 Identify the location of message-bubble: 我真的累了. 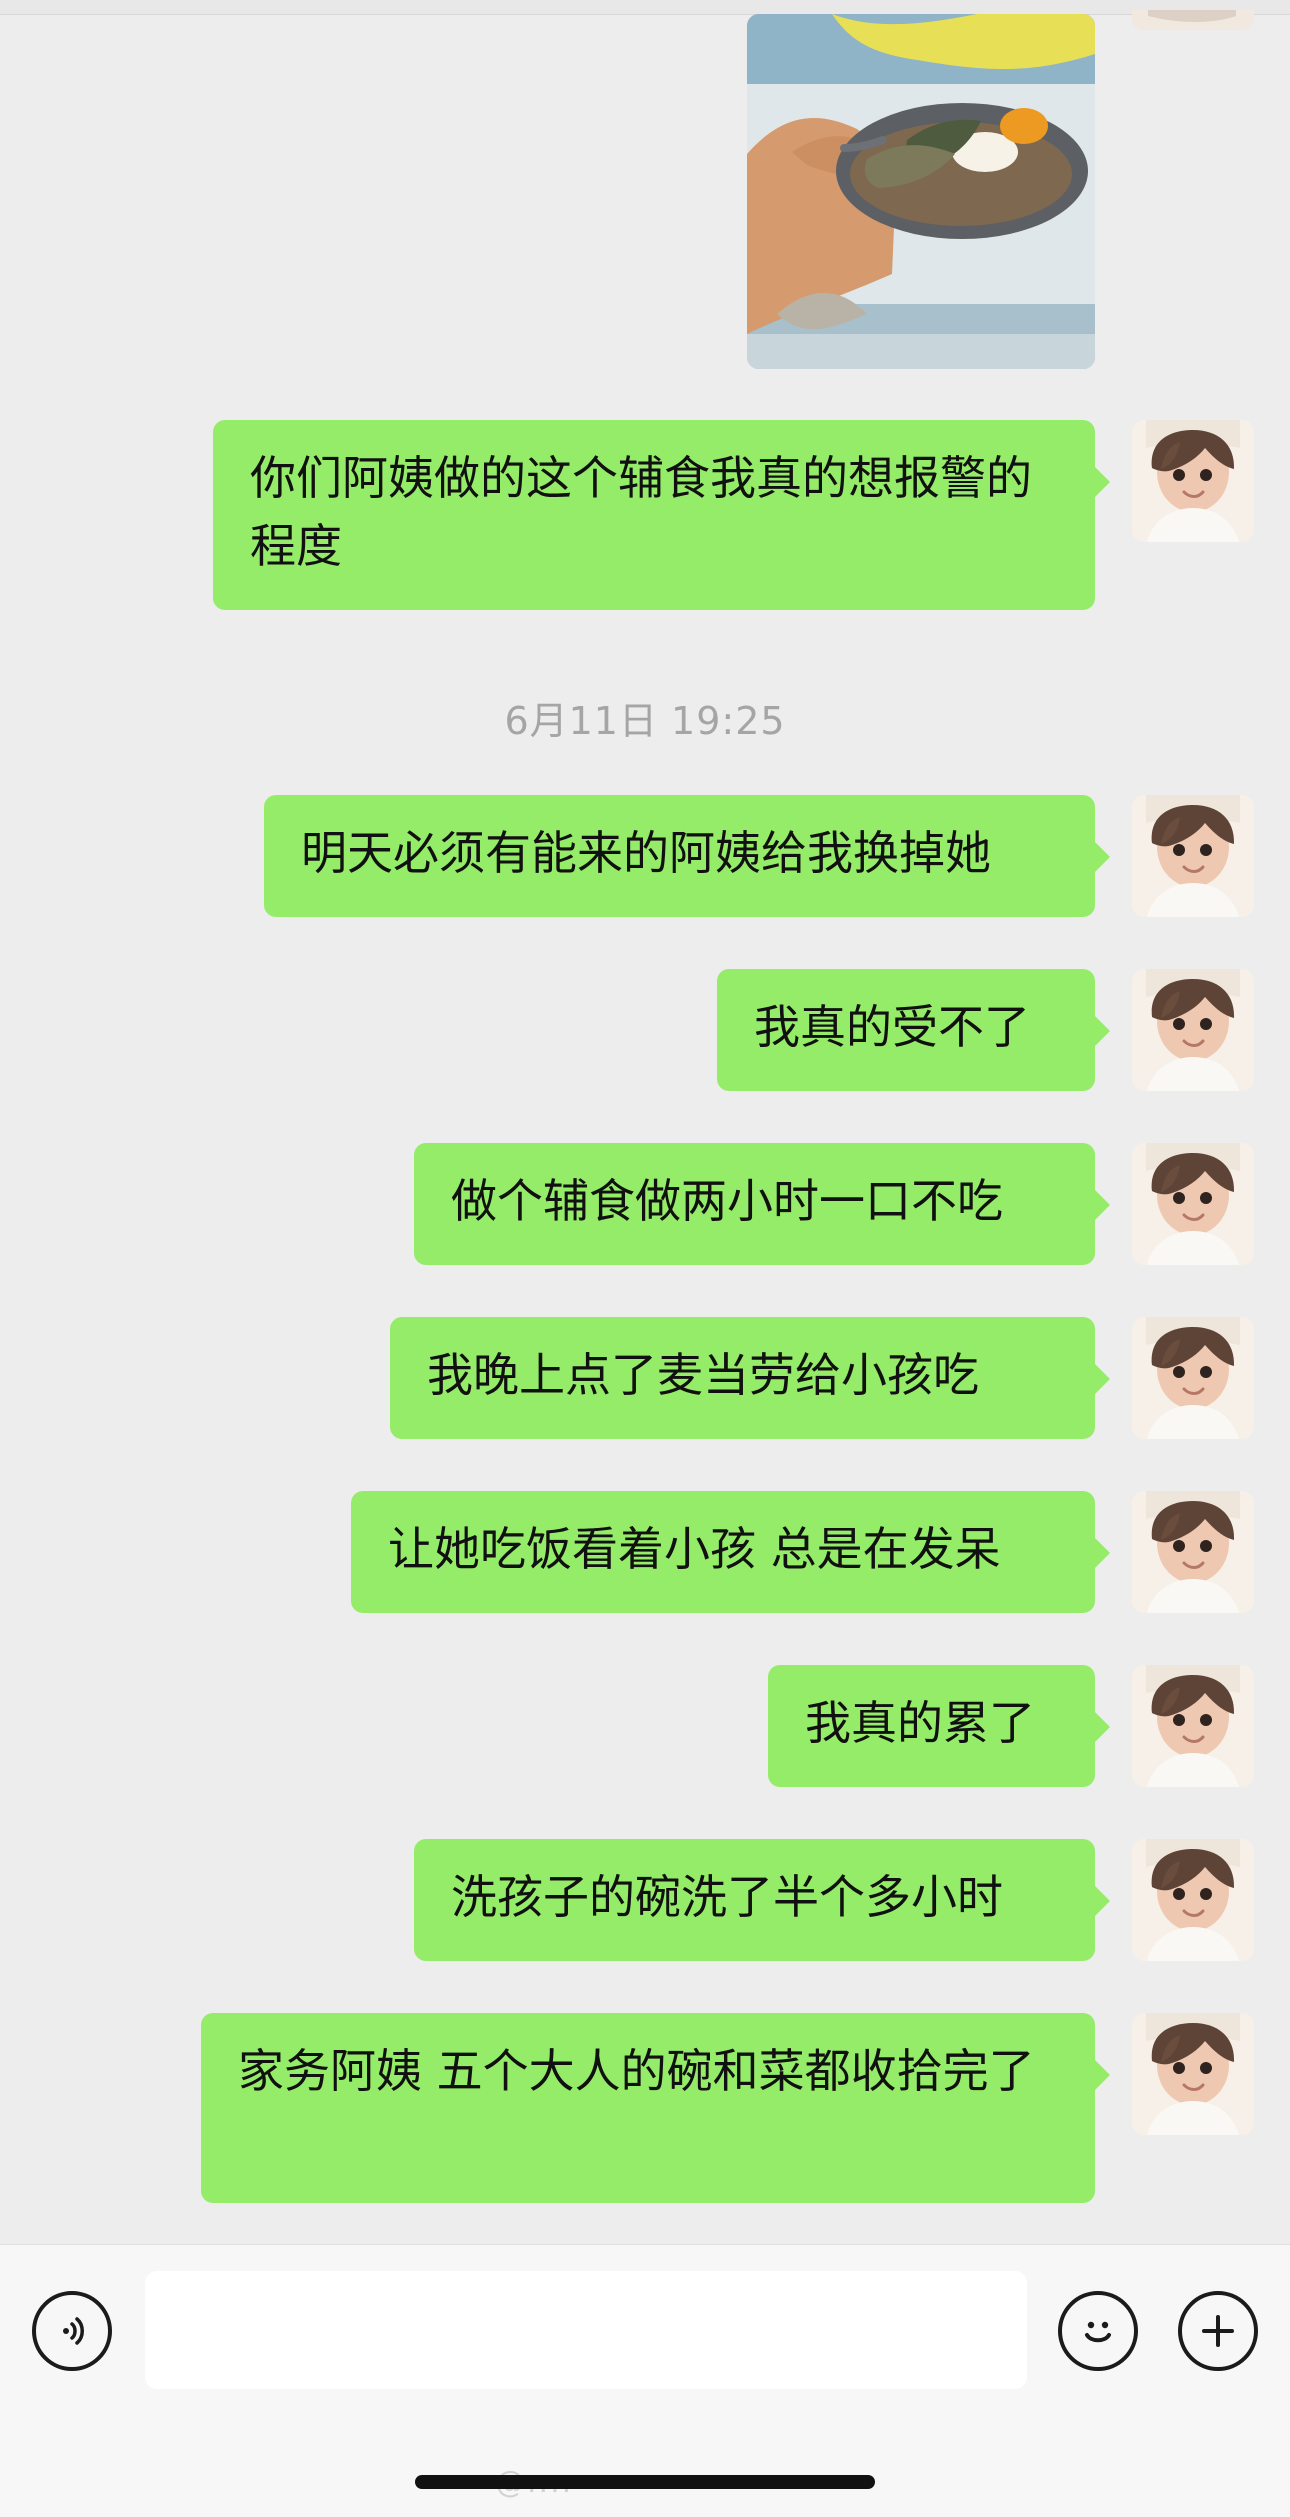
(939, 1726).